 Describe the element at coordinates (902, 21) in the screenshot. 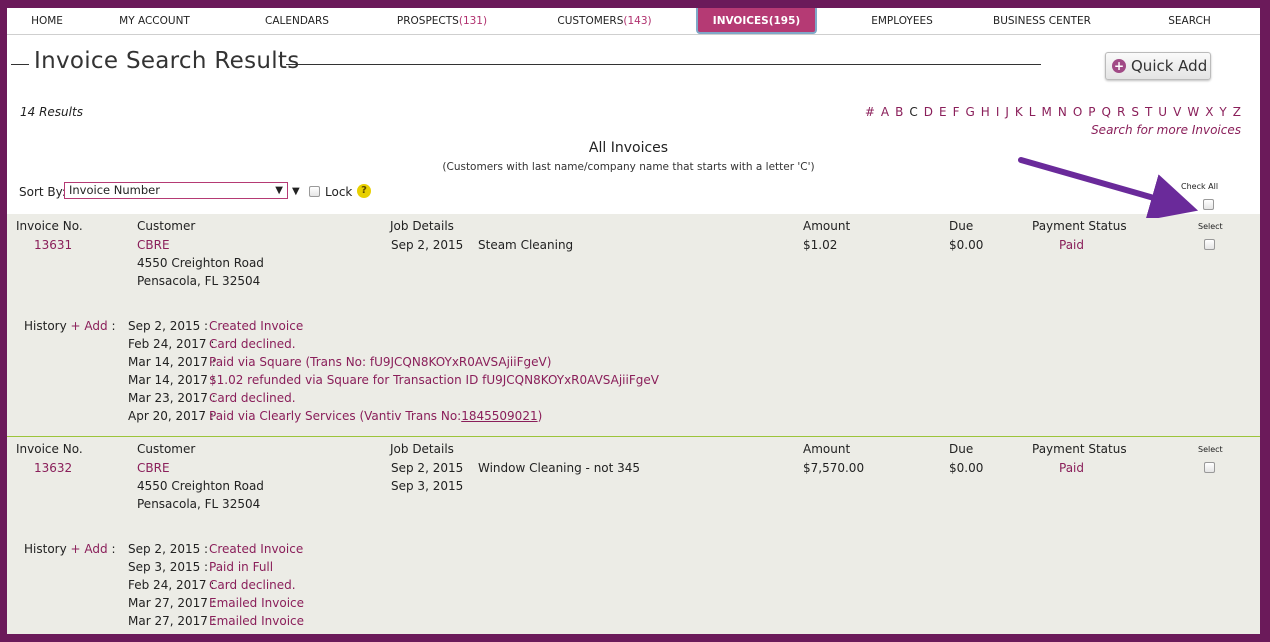

I see `nav-employees: EMPLOYEES` at that location.